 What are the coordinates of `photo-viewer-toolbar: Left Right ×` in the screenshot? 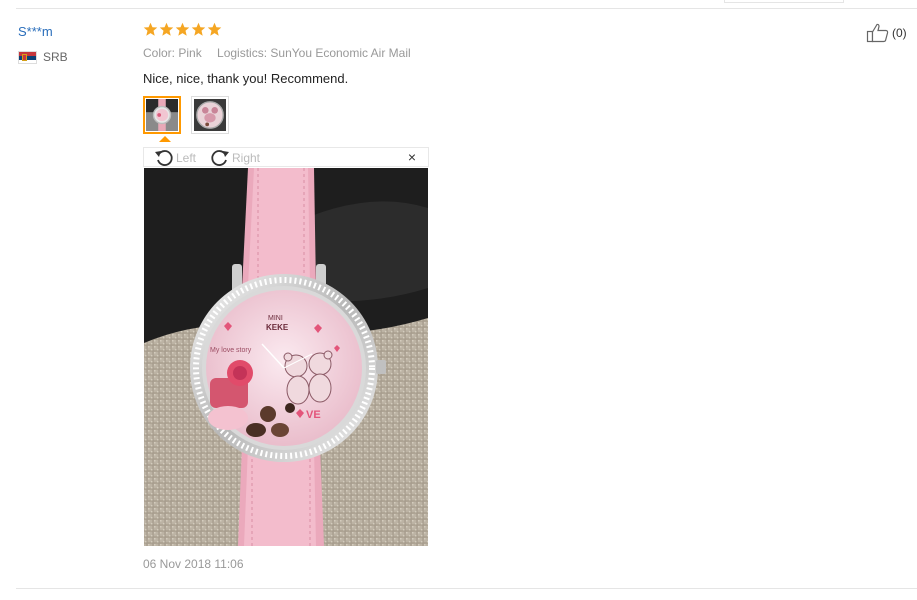 It's located at (286, 157).